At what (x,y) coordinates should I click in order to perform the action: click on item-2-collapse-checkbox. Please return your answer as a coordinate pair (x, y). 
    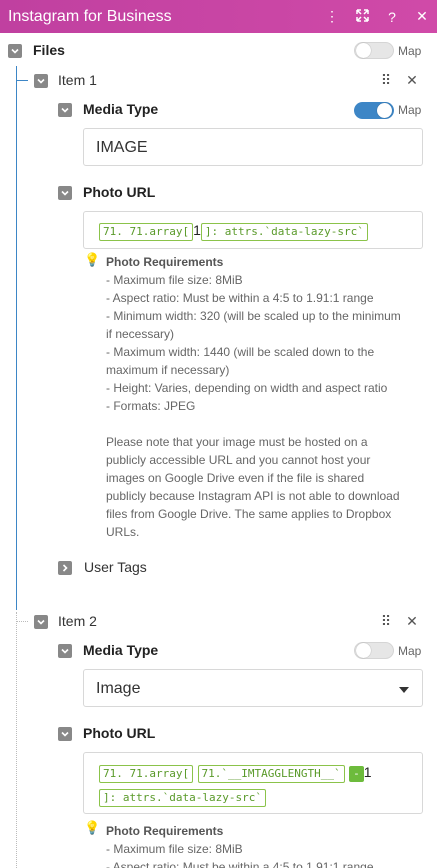
    Looking at the image, I should click on (41, 622).